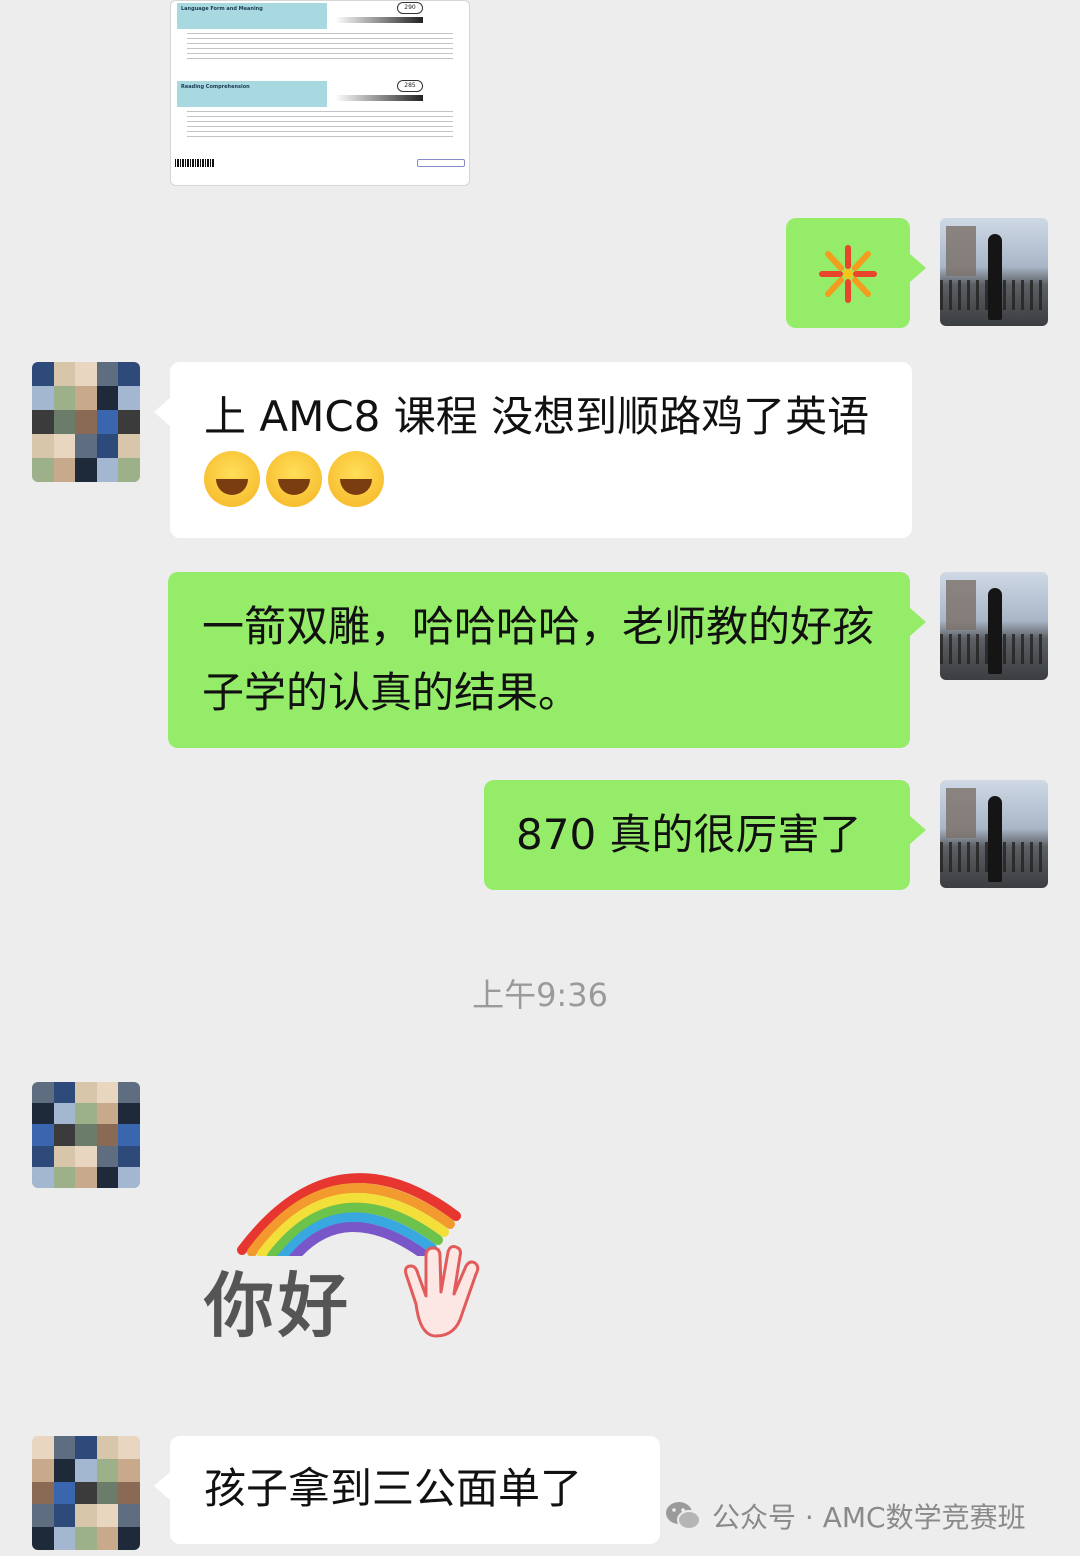  Describe the element at coordinates (252, 94) in the screenshot. I see `report-section-header: Reading Comprehension` at that location.